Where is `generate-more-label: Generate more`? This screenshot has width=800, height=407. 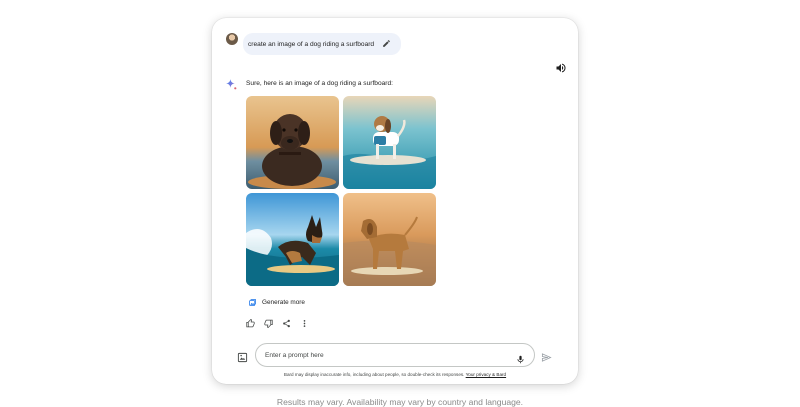 generate-more-label: Generate more is located at coordinates (283, 302).